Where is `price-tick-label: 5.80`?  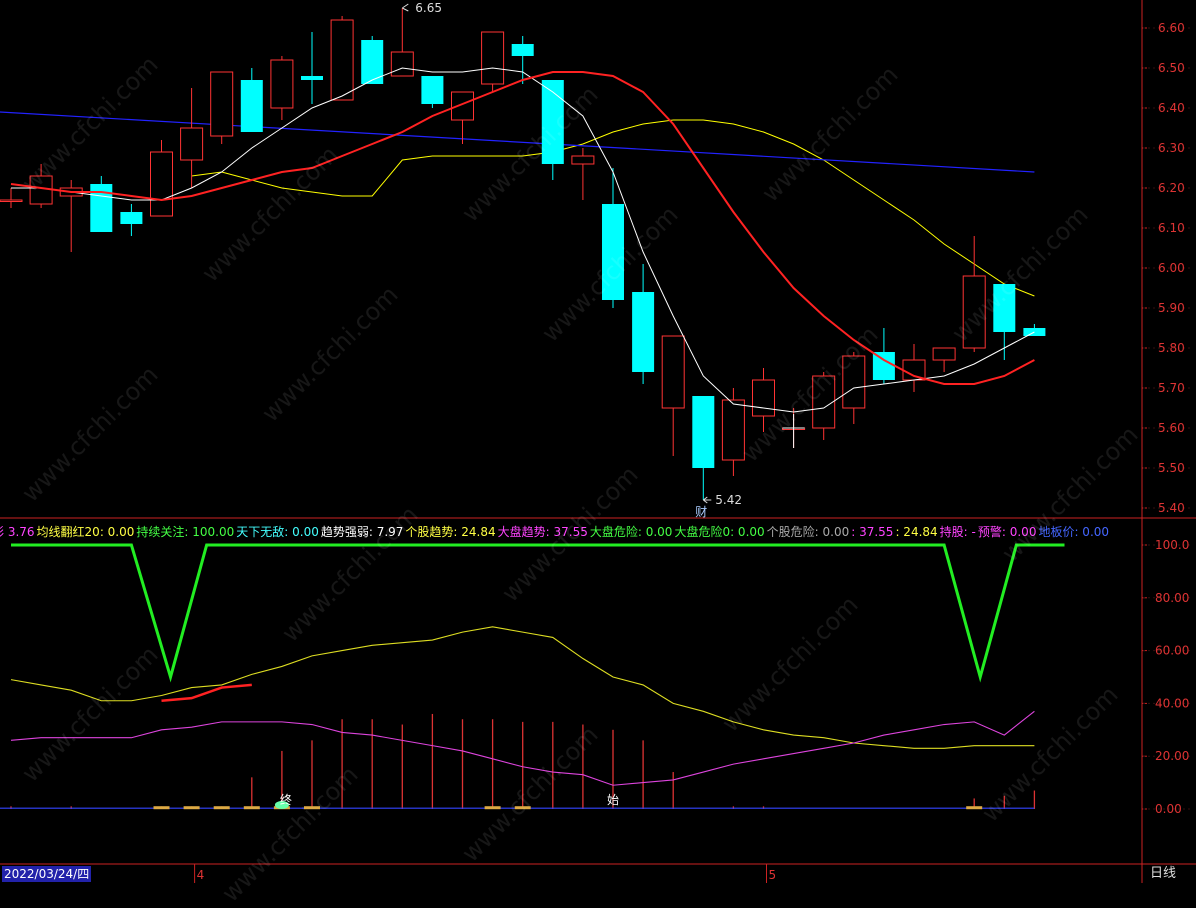
price-tick-label: 5.80 is located at coordinates (1171, 348).